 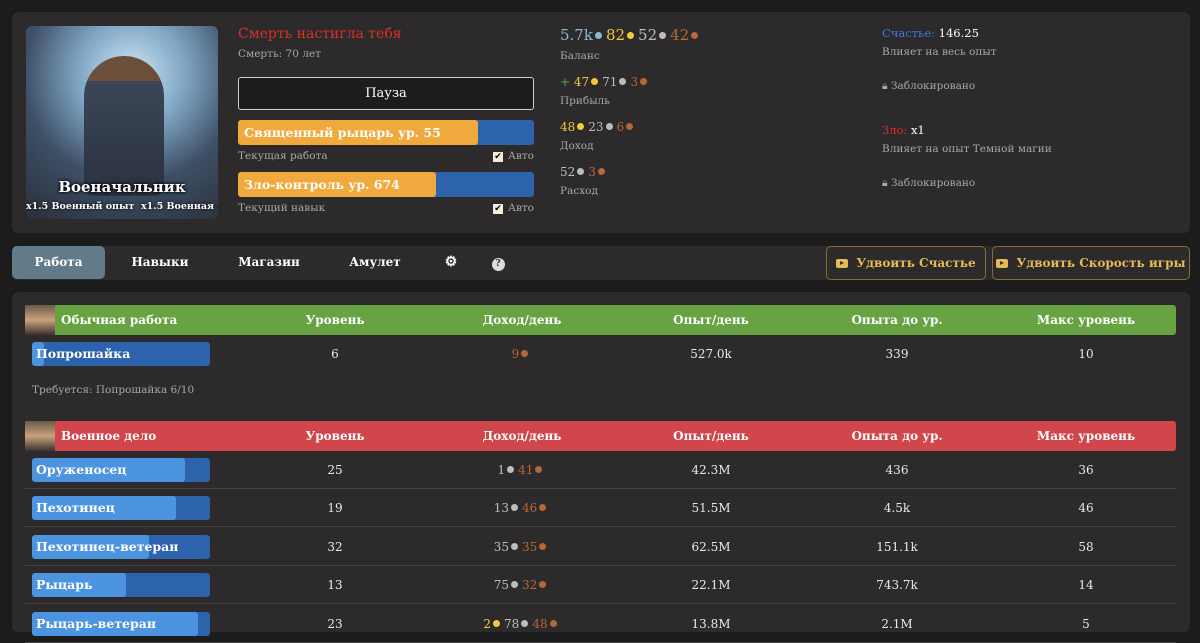 I want to click on coin-value: 13, so click(x=501, y=508).